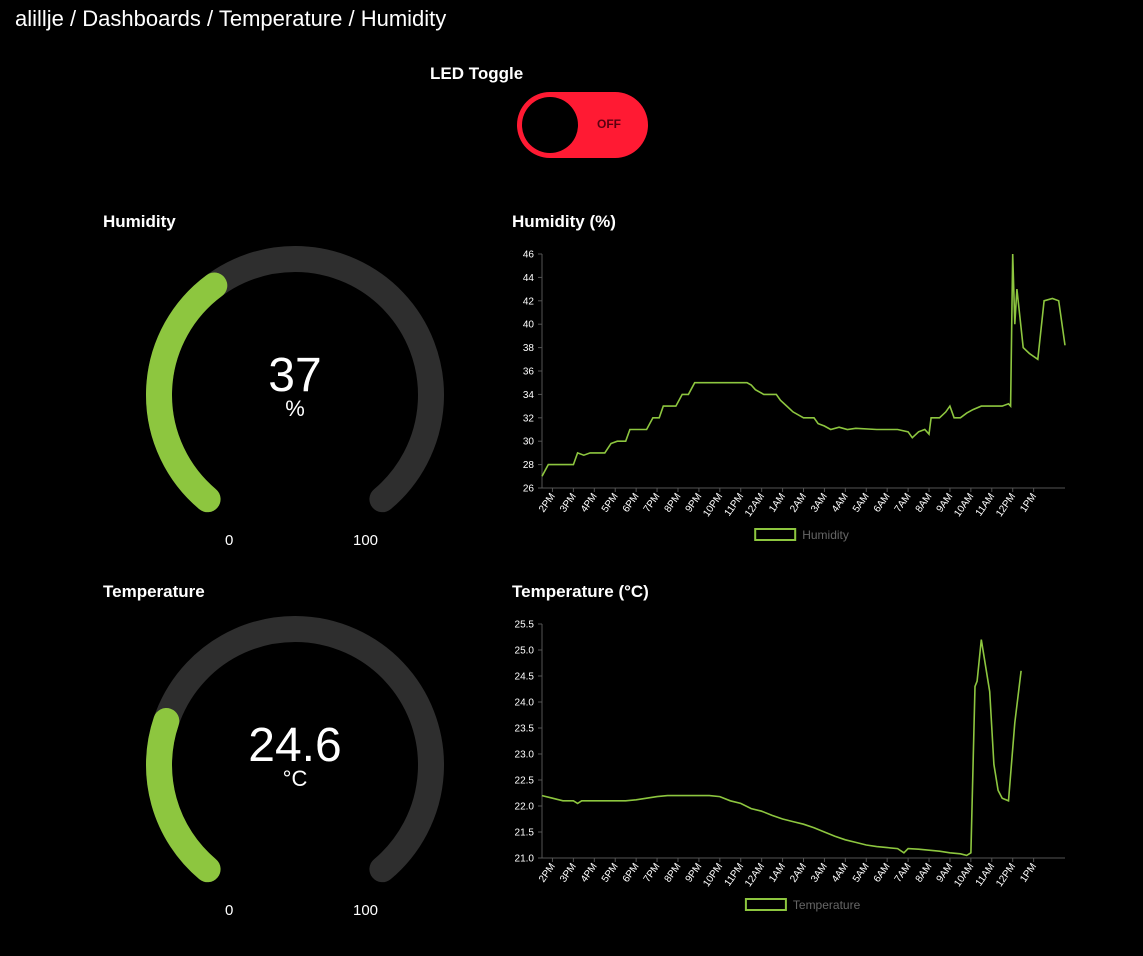 The height and width of the screenshot is (956, 1143). What do you see at coordinates (580, 591) in the screenshot?
I see `temperature-chart-title: Temperature (°C)` at bounding box center [580, 591].